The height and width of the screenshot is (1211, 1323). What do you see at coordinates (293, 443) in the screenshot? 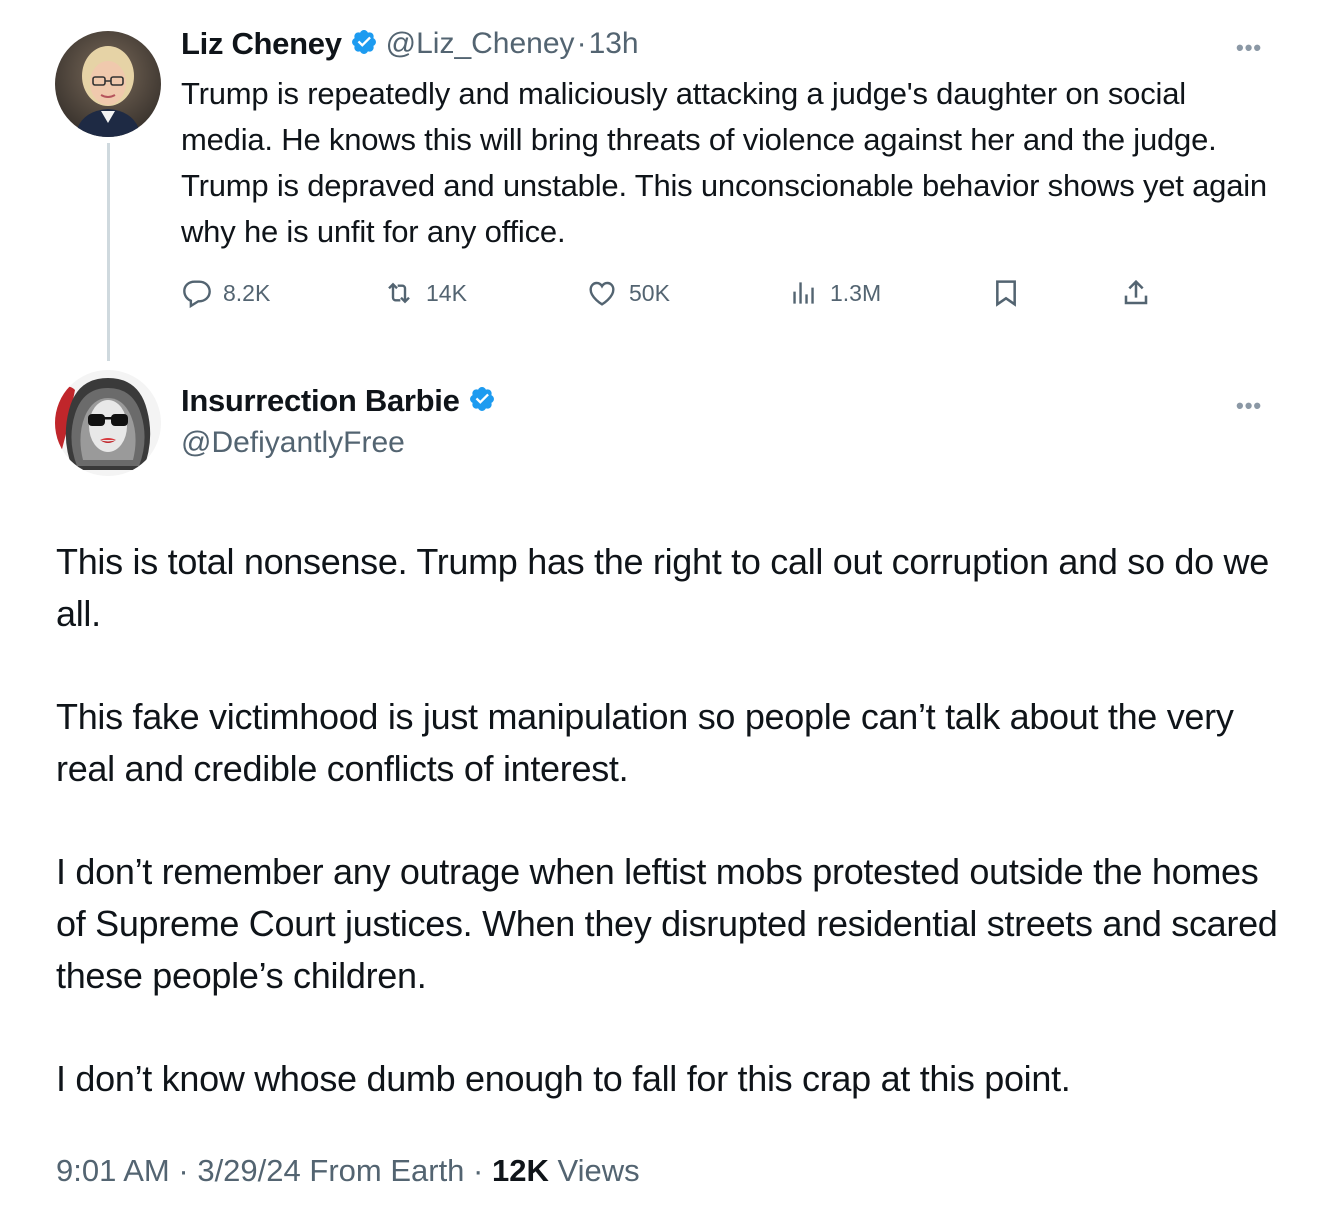
I see `reply-author-handle: @DefiyantlyFree` at bounding box center [293, 443].